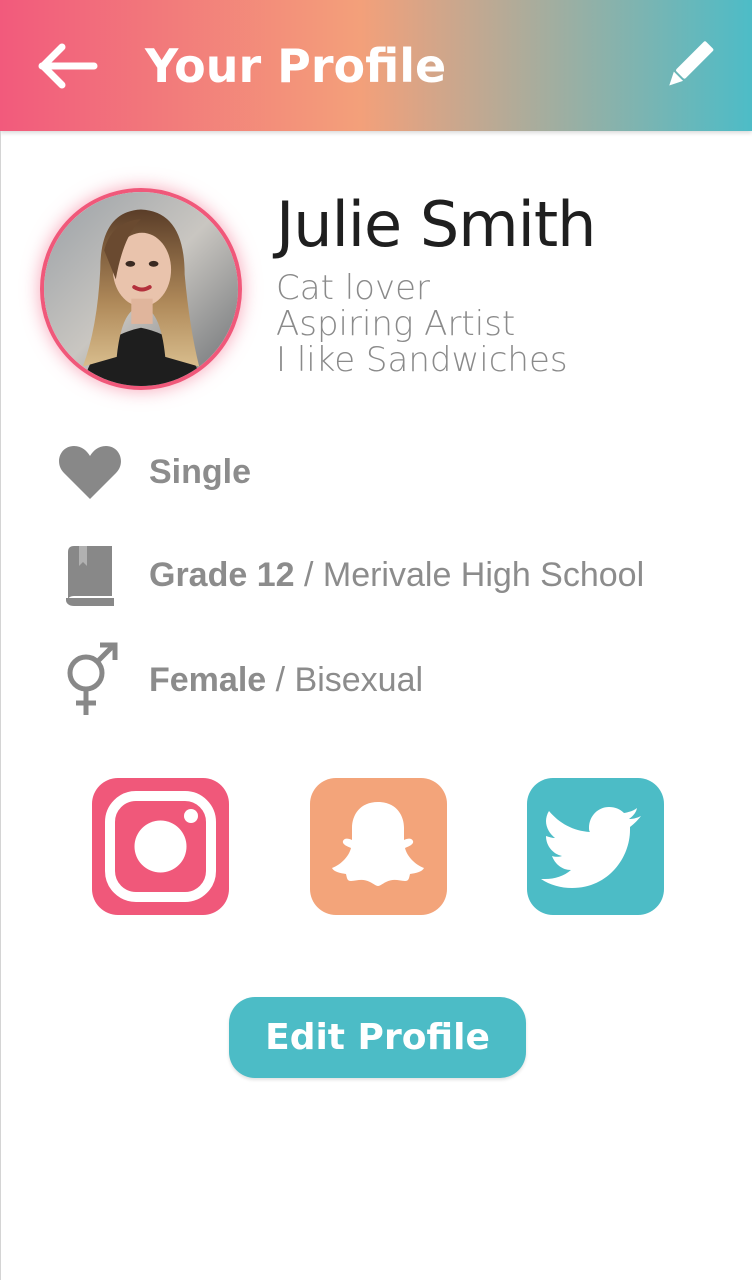 The image size is (752, 1280). What do you see at coordinates (0, 705) in the screenshot?
I see `left-divider` at bounding box center [0, 705].